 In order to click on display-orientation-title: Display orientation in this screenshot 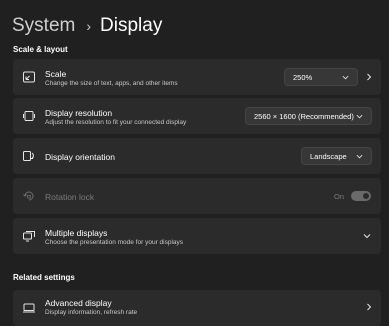, I will do `click(80, 157)`.